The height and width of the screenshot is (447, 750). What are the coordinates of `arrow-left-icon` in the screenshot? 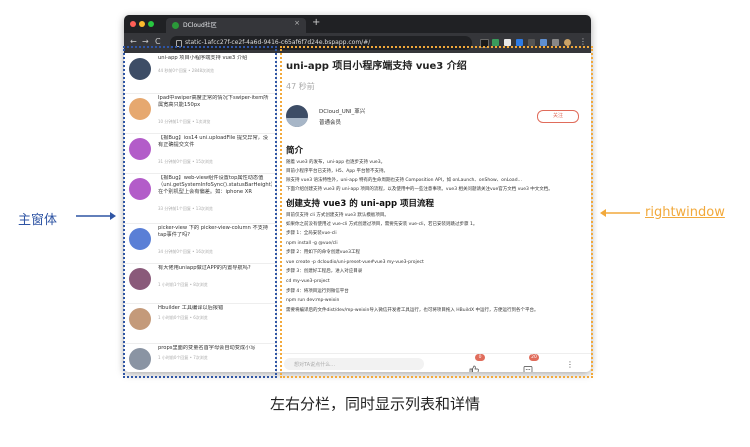 It's located at (620, 213).